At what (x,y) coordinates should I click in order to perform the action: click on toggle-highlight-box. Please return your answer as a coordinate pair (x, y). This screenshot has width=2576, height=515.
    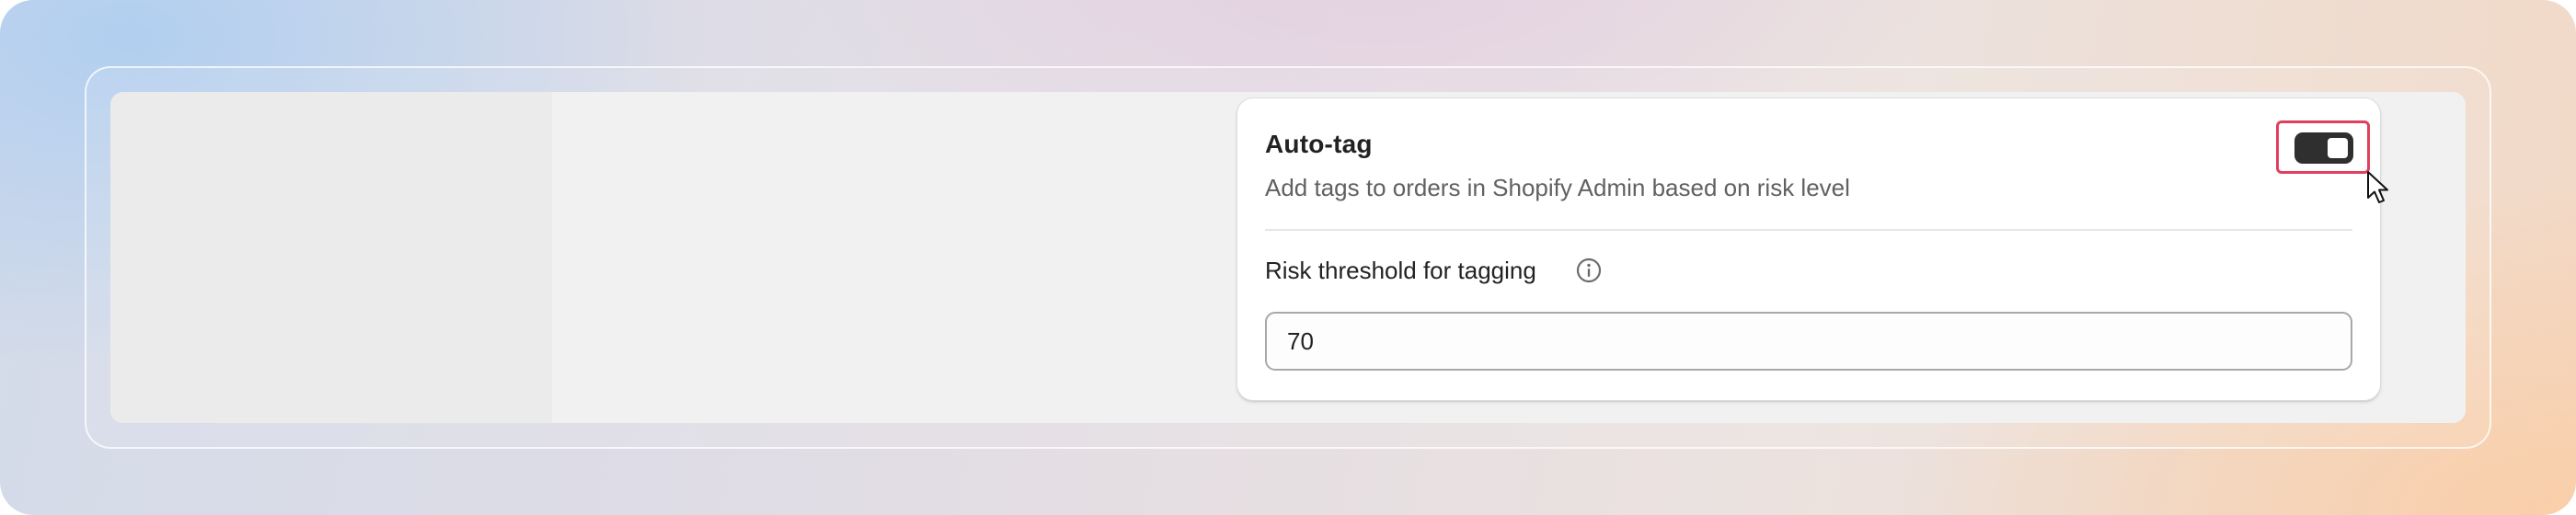
    Looking at the image, I should click on (2323, 147).